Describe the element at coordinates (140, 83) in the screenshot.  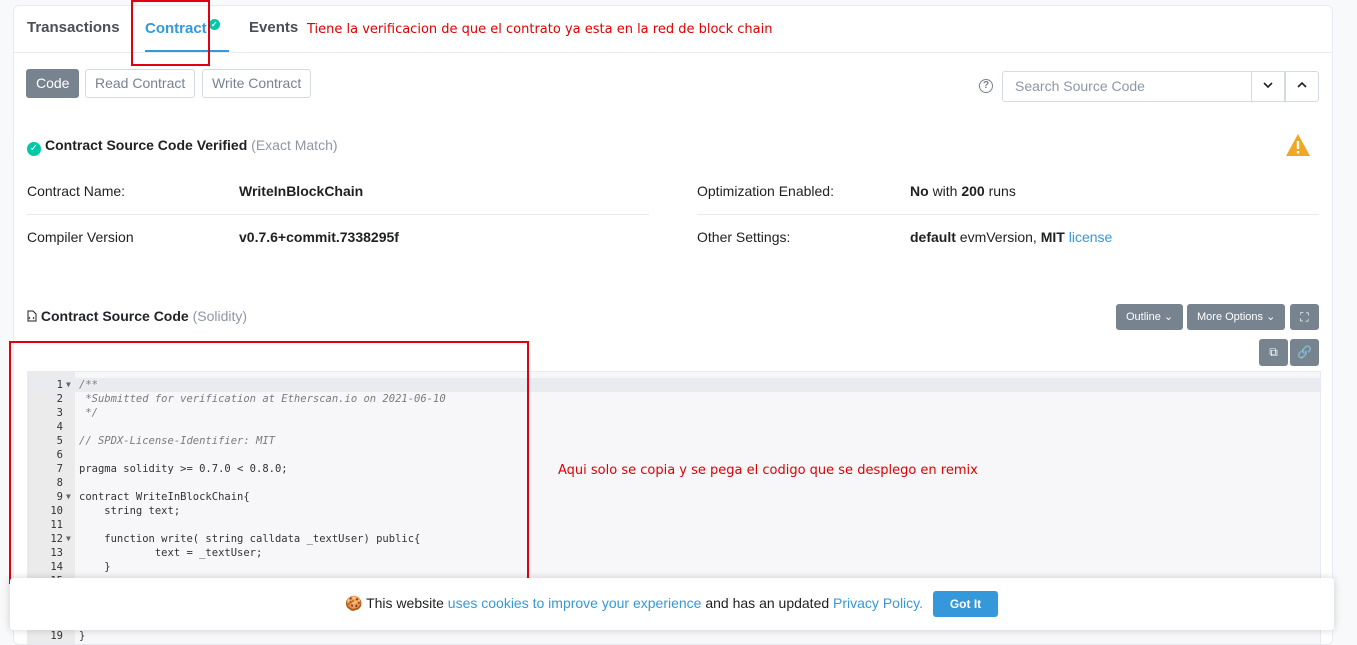
I see `read-contract-button: Read Contract` at that location.